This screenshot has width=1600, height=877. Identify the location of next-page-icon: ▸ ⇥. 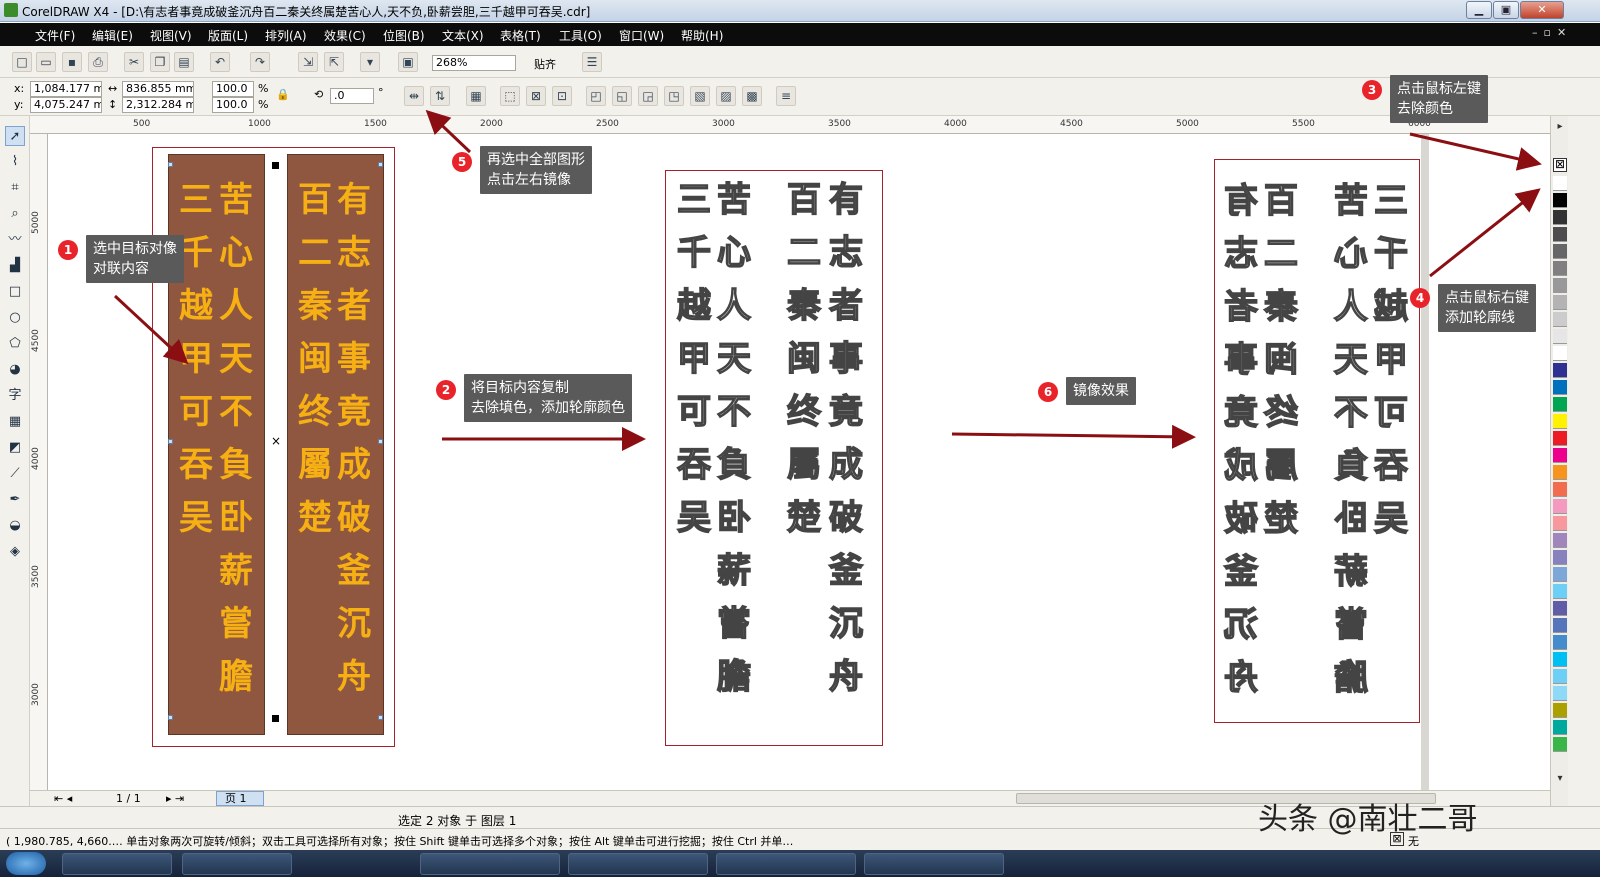
(175, 798).